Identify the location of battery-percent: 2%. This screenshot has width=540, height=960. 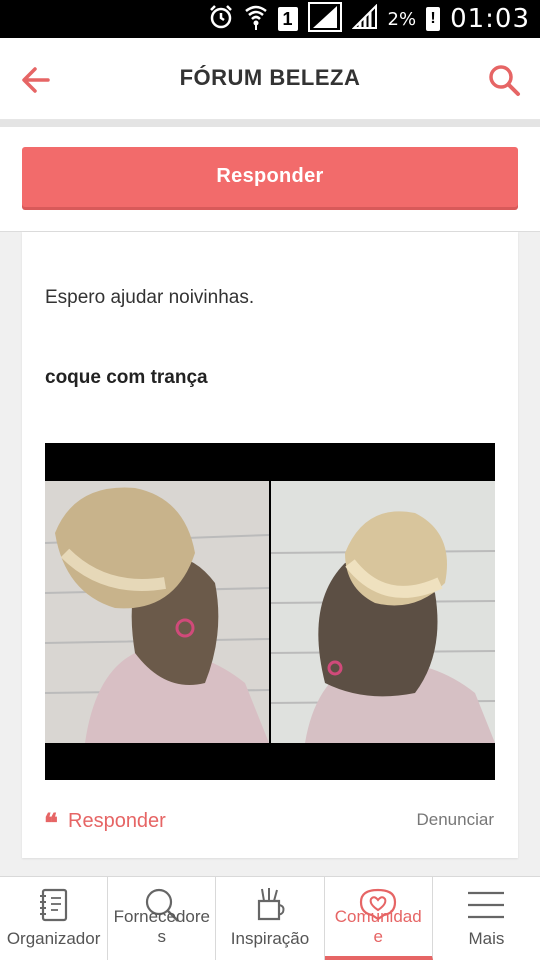
(402, 19).